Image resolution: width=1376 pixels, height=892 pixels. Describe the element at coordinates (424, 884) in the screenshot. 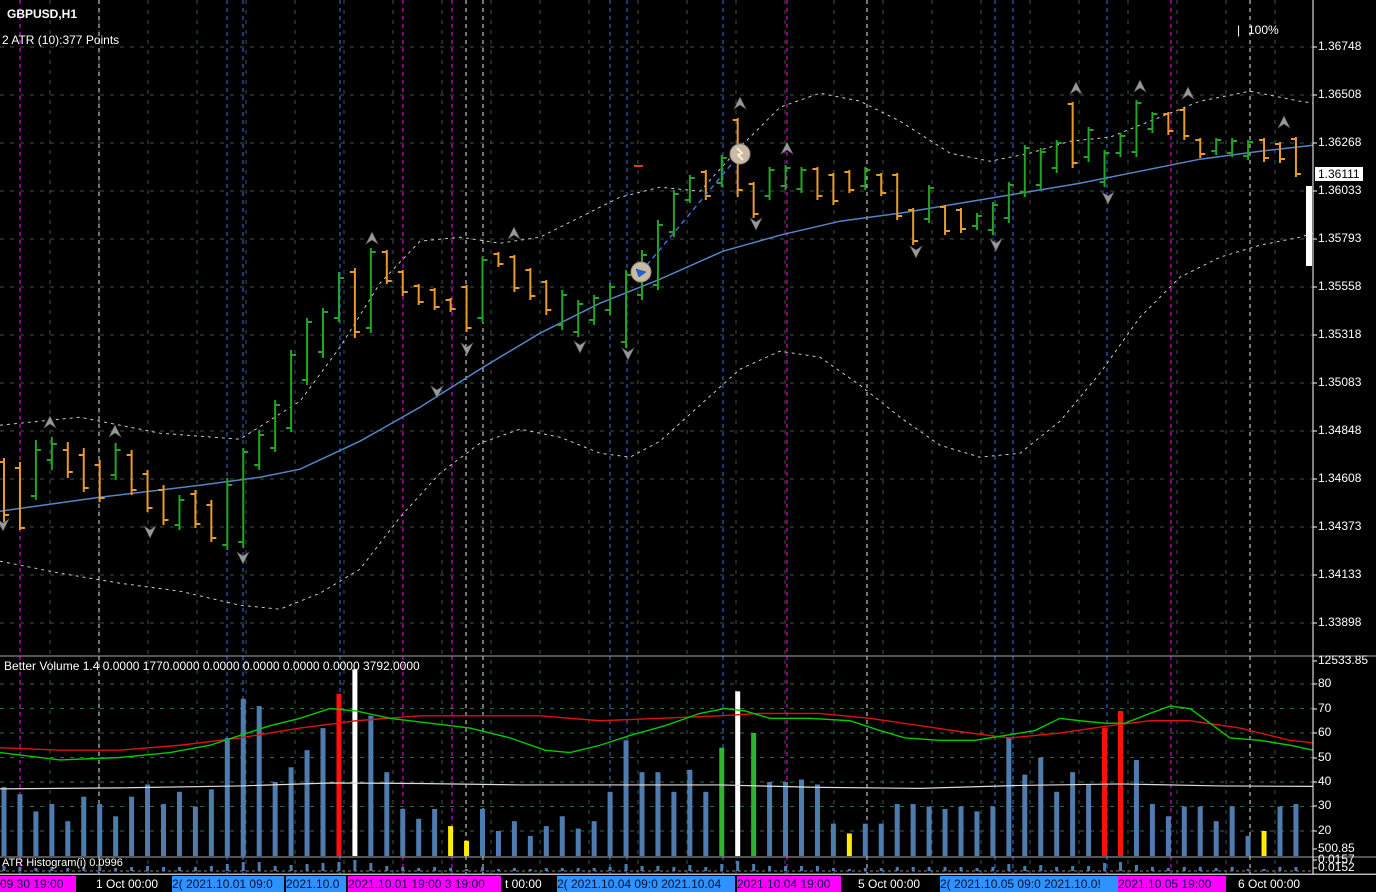

I see `time-axis-segment: 2021.10.01 19:00 3 19:00` at that location.